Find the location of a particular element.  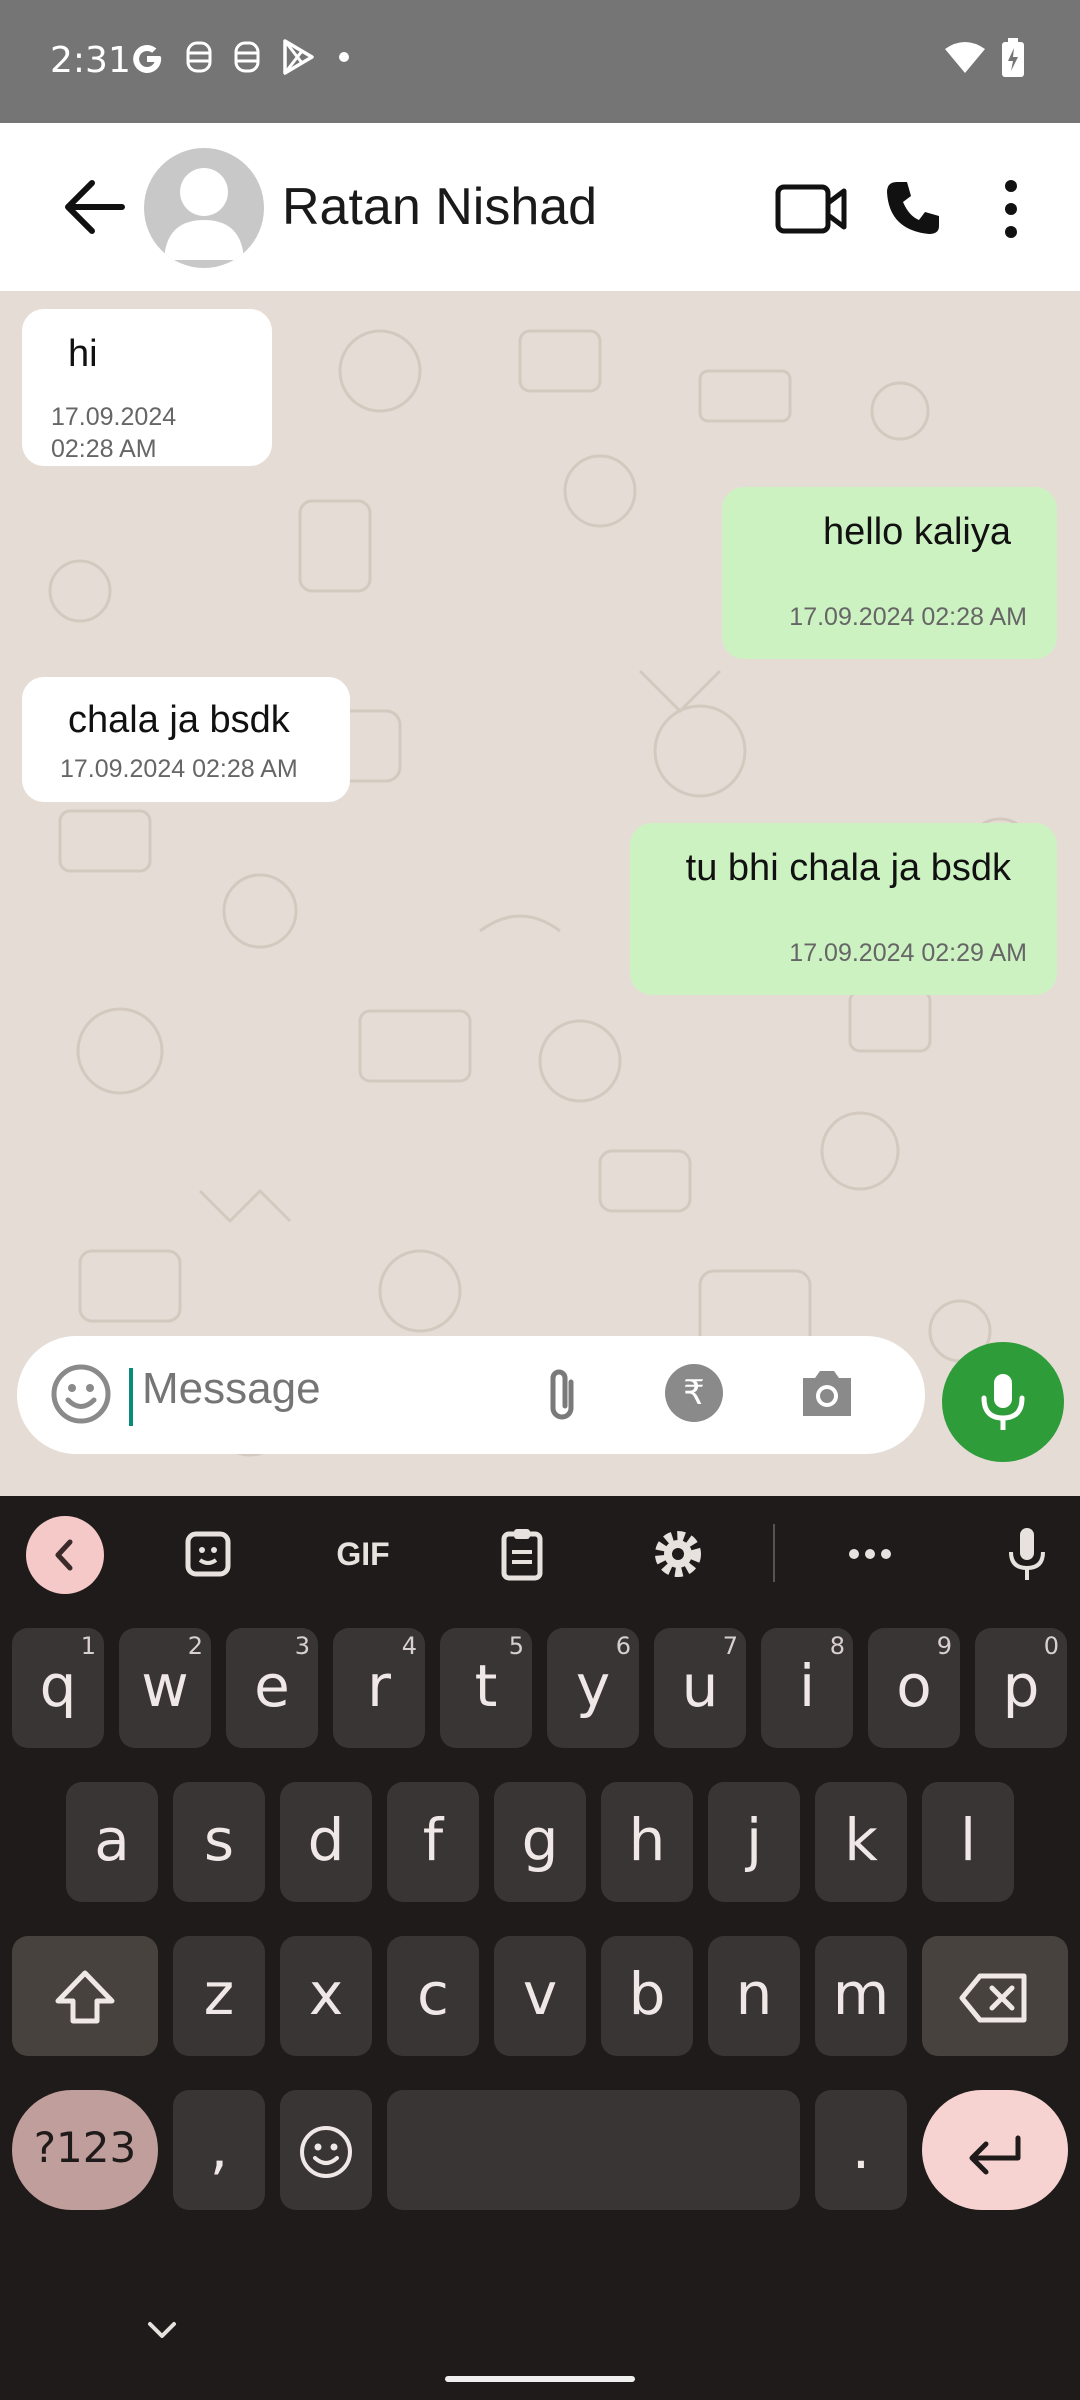

toolbar-divider is located at coordinates (774, 1553).